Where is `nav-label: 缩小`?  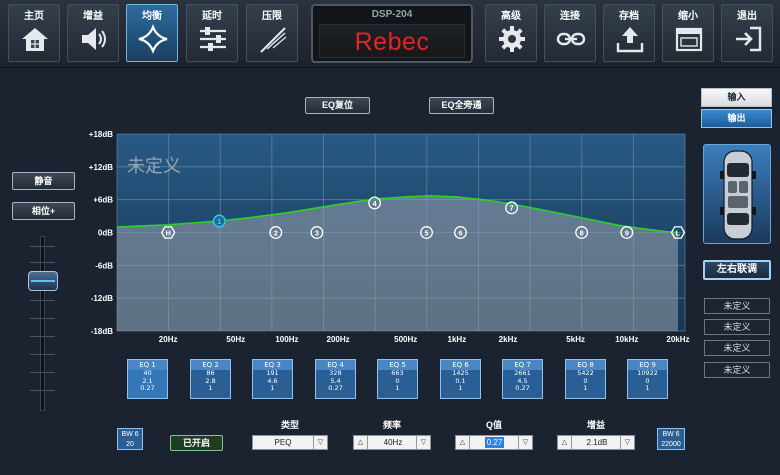 nav-label: 缩小 is located at coordinates (688, 16).